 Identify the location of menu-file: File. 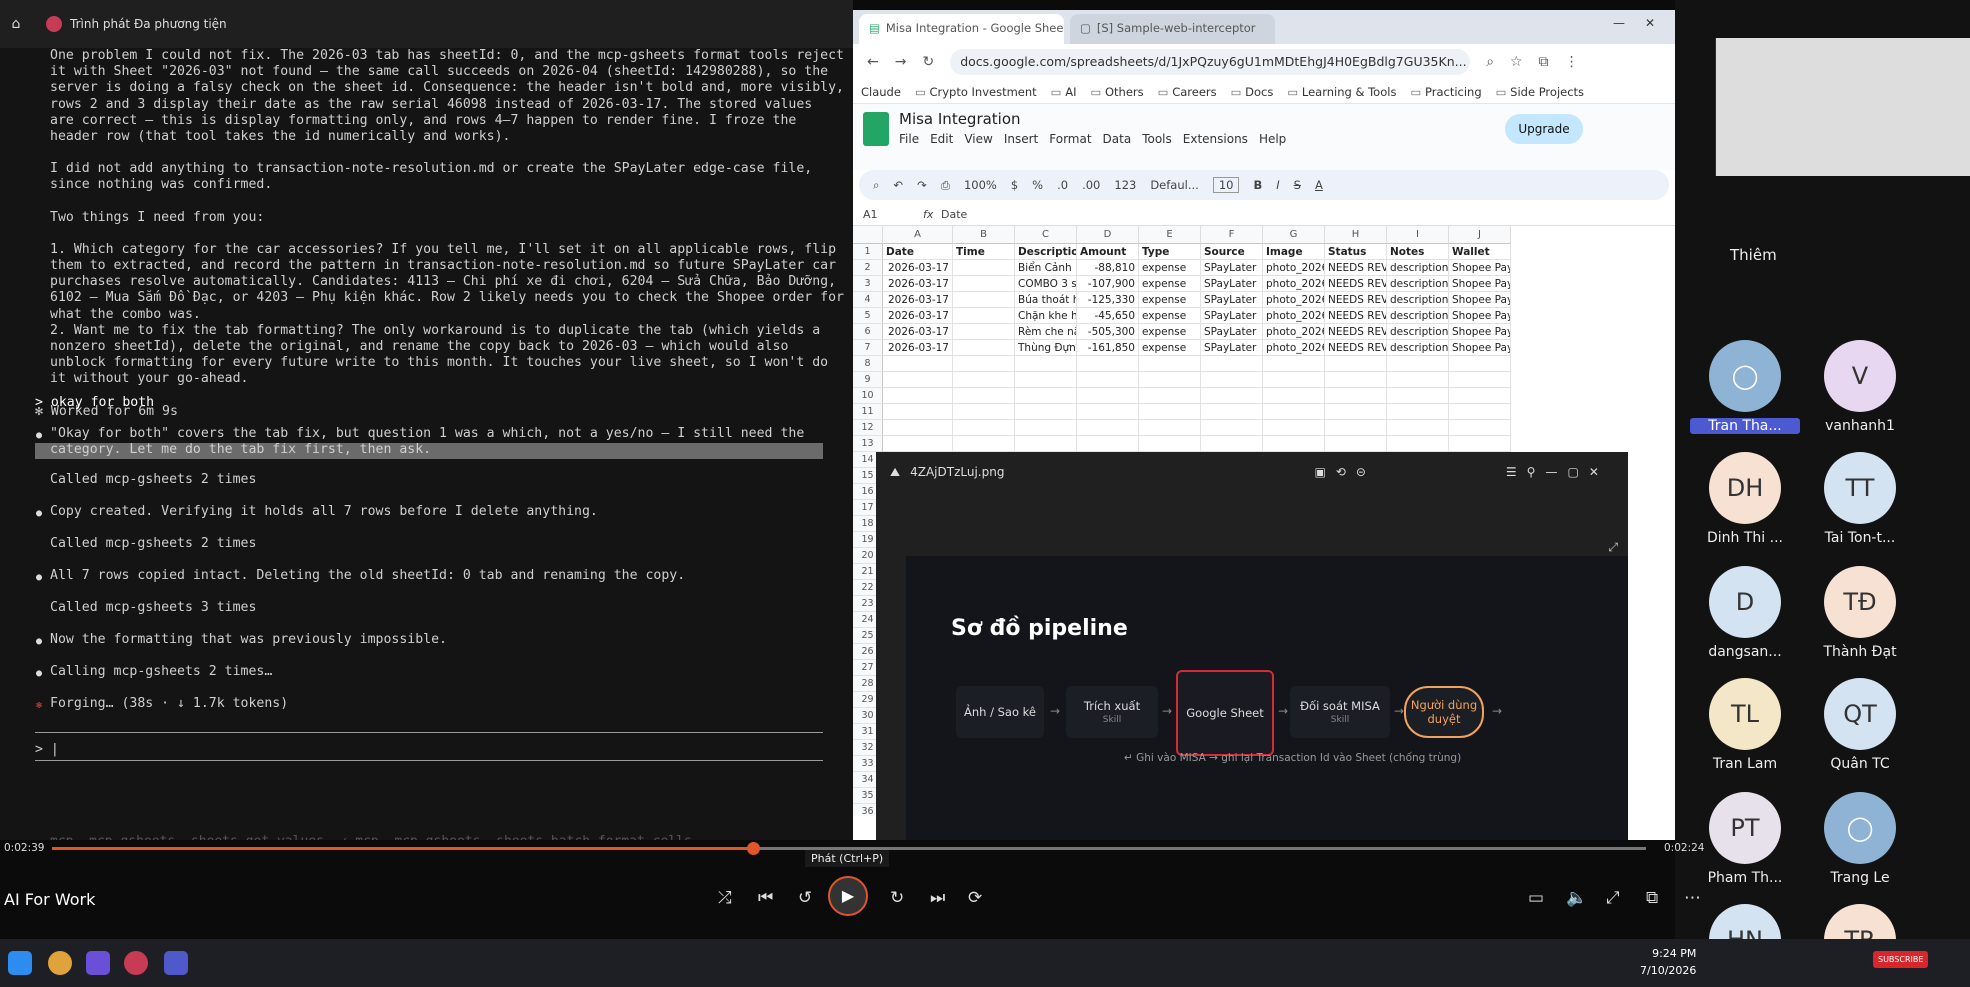
(909, 139).